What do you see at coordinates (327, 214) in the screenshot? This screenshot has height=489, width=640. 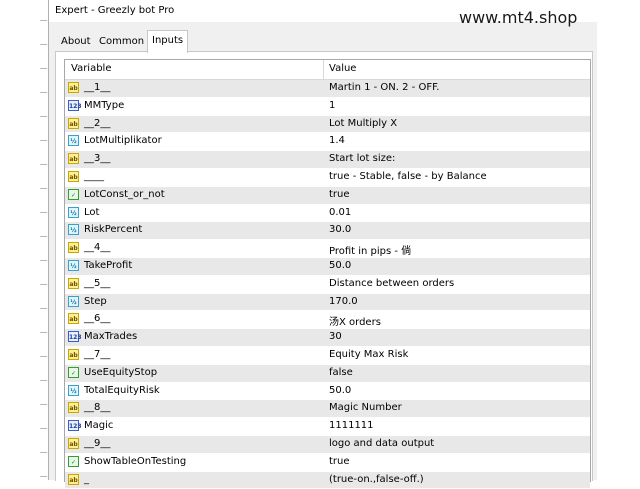 I see `table-row: ½ Lot 0.01` at bounding box center [327, 214].